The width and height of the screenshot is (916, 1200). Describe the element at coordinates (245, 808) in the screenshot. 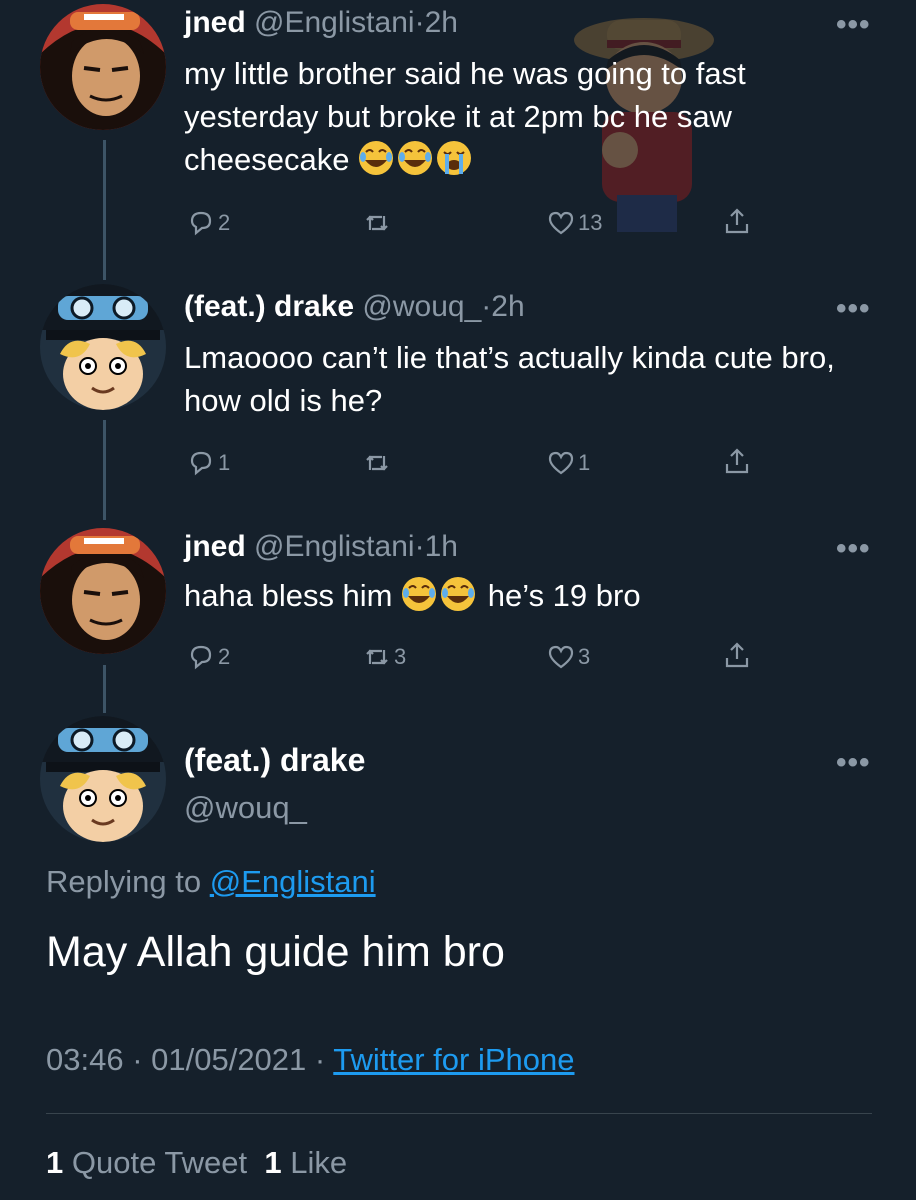

I see `main-tweet-author-handle: @wouq_` at that location.